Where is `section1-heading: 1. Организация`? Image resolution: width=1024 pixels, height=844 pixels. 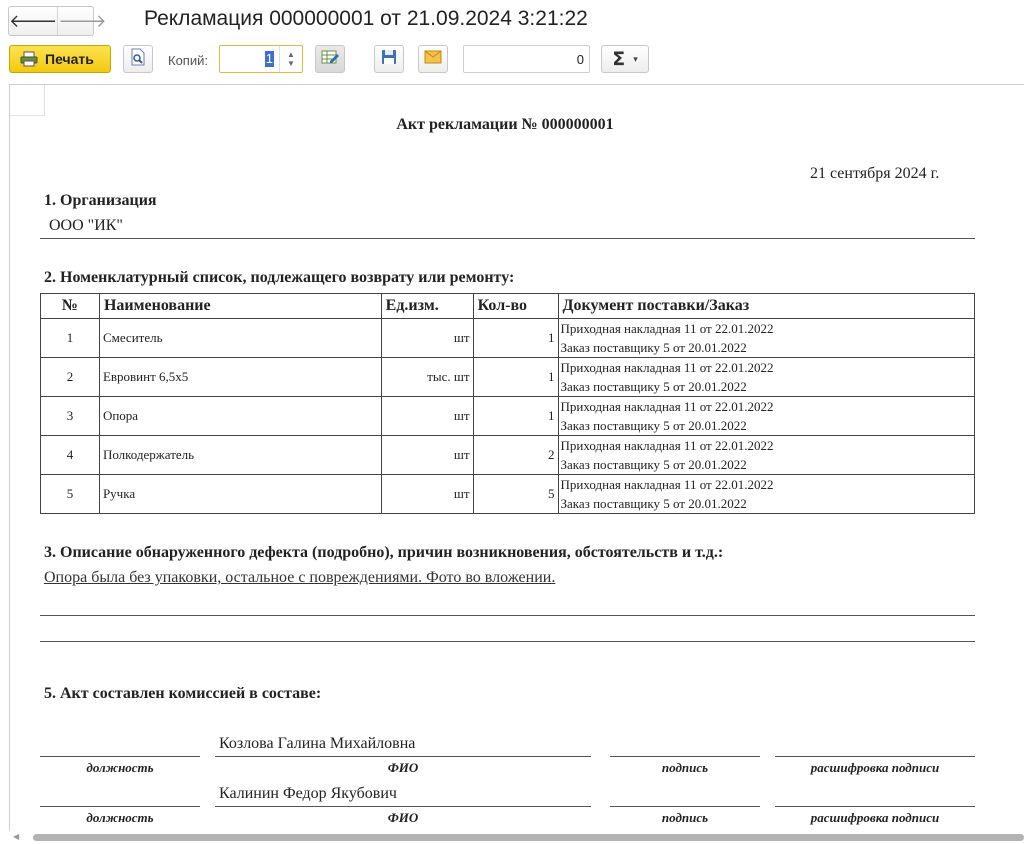 section1-heading: 1. Организация is located at coordinates (100, 200).